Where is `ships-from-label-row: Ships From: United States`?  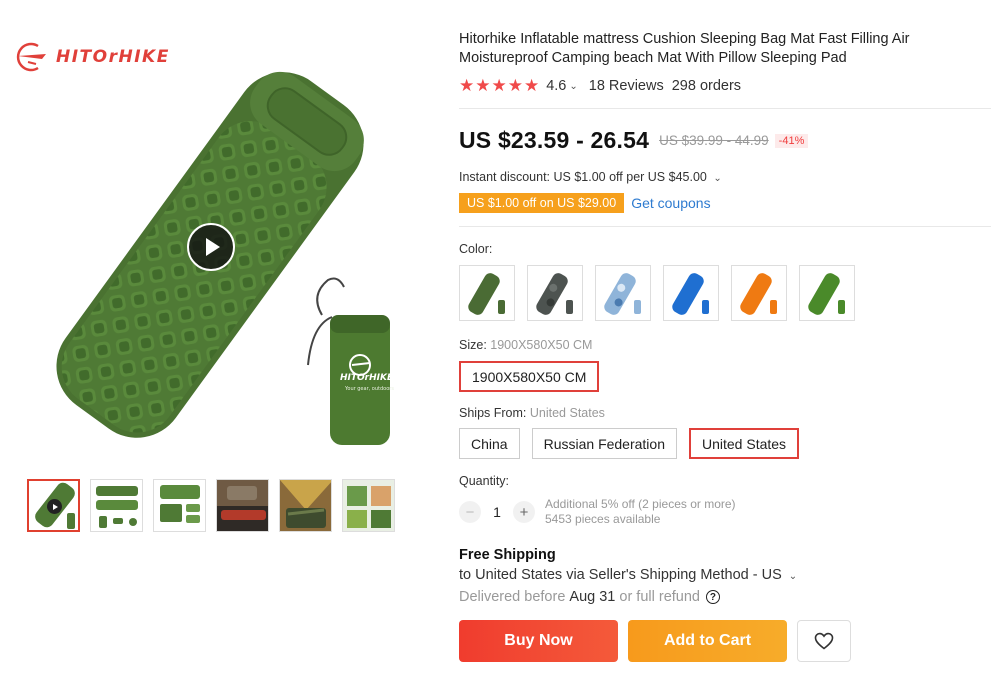 ships-from-label-row: Ships From: United States is located at coordinates (727, 413).